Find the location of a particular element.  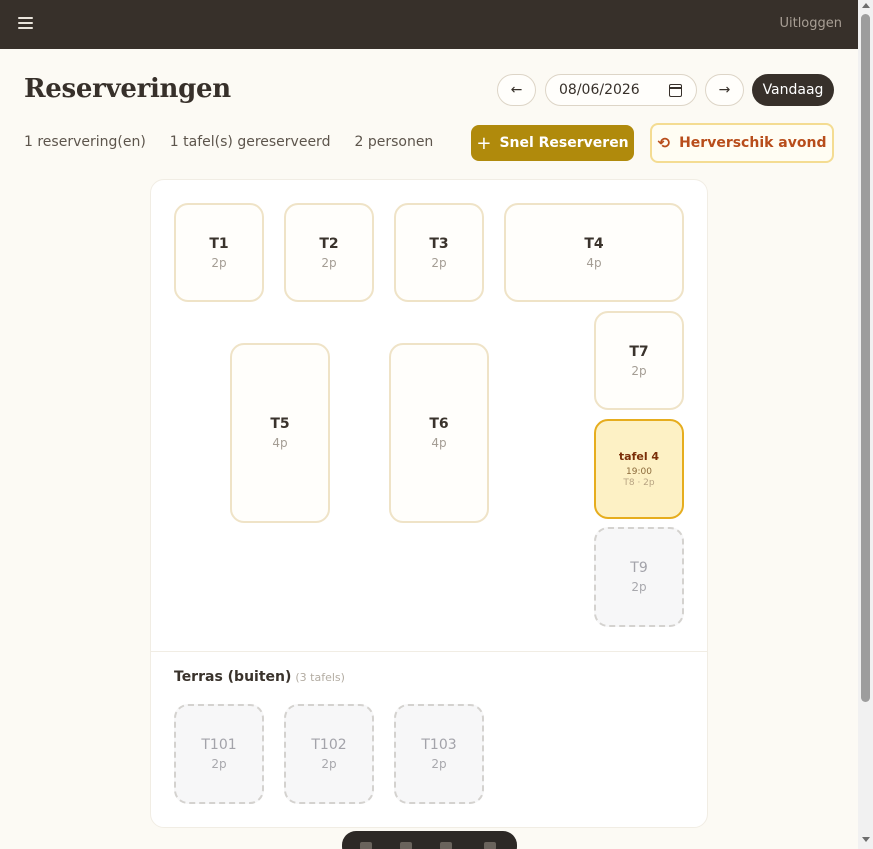

table-t8-reserved: tafel 4 19:00 T8 · 2p is located at coordinates (639, 469).